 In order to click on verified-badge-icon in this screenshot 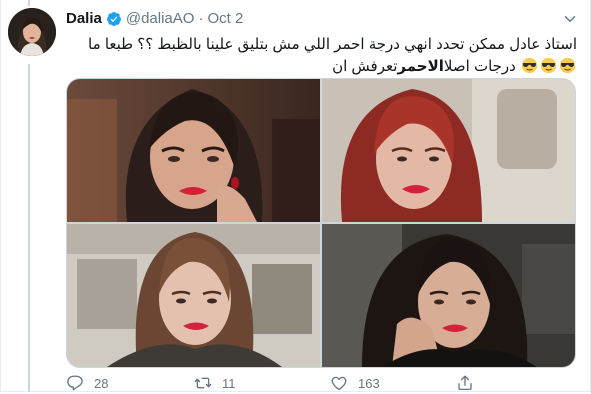, I will do `click(114, 19)`.